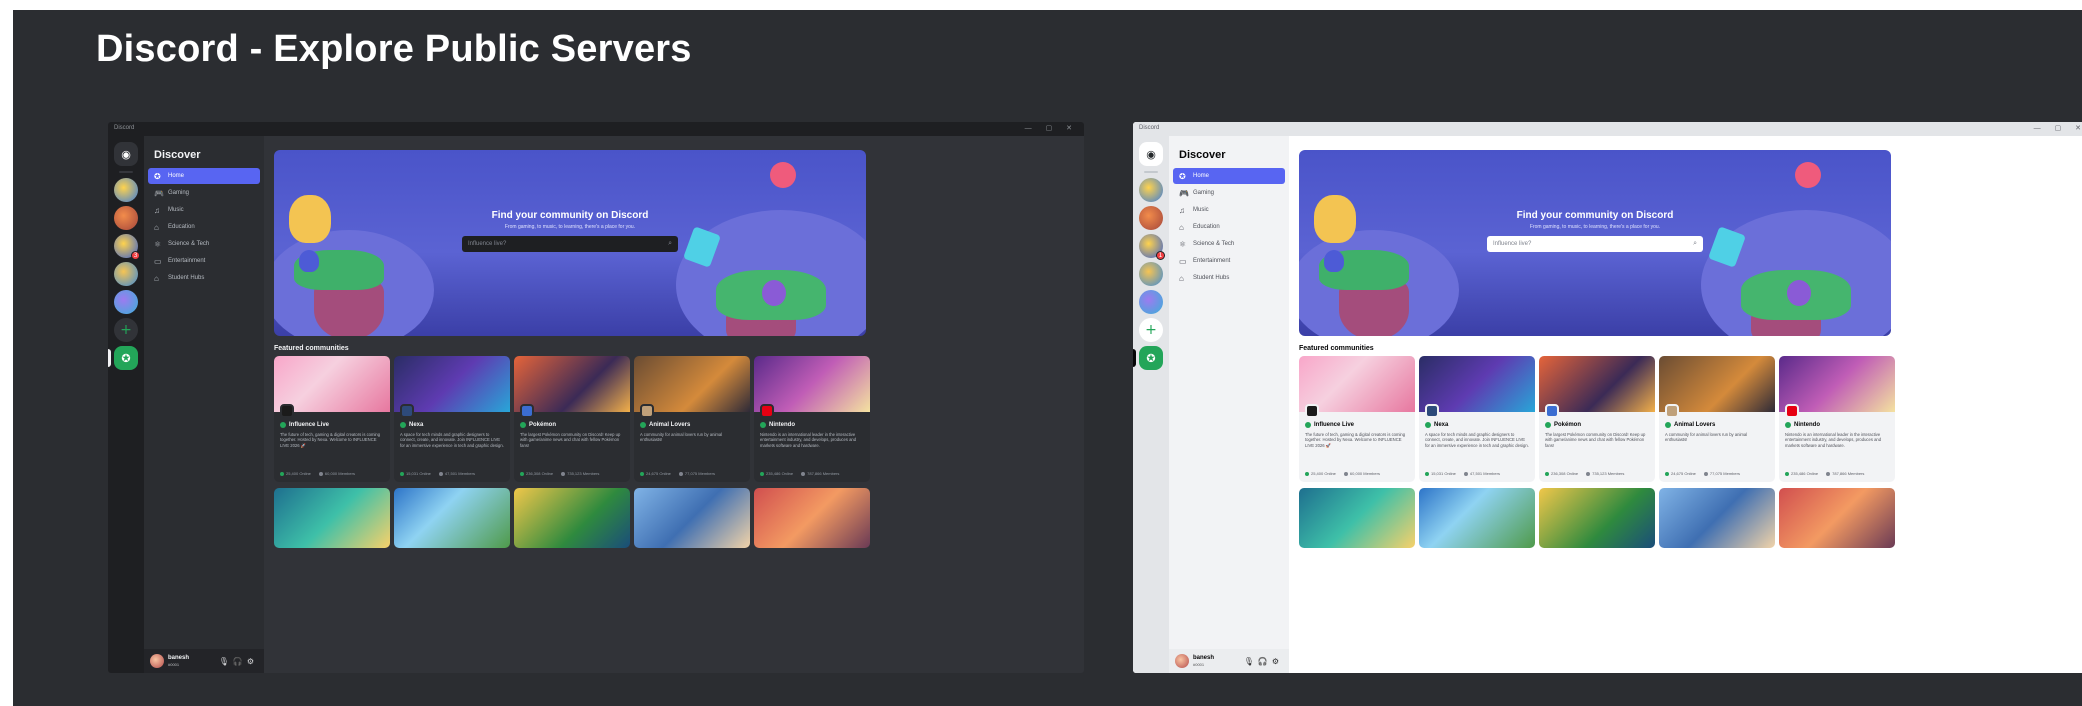 The width and height of the screenshot is (2082, 706). Describe the element at coordinates (580, 473) in the screenshot. I see `member-count: 735,123 Members` at that location.